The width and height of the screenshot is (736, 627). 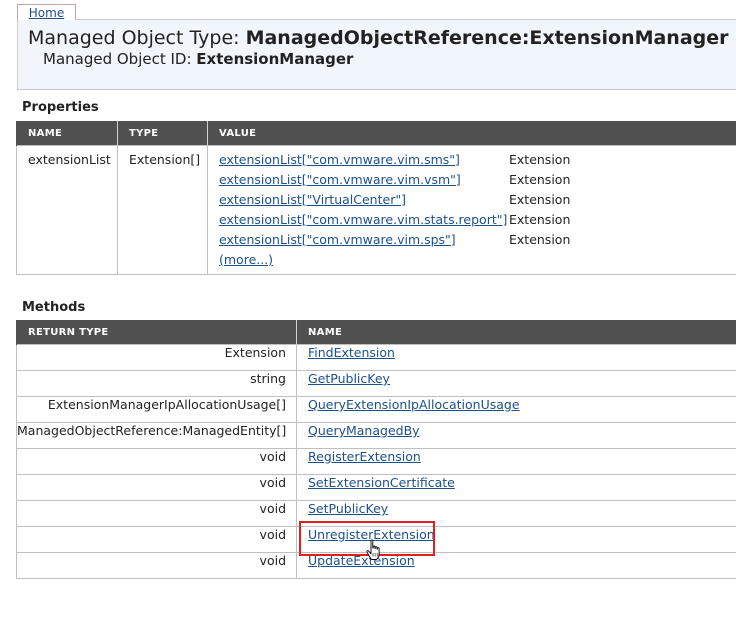 I want to click on method-return-type: ExtensionManagerIpAllocationUsage[], so click(x=156, y=409).